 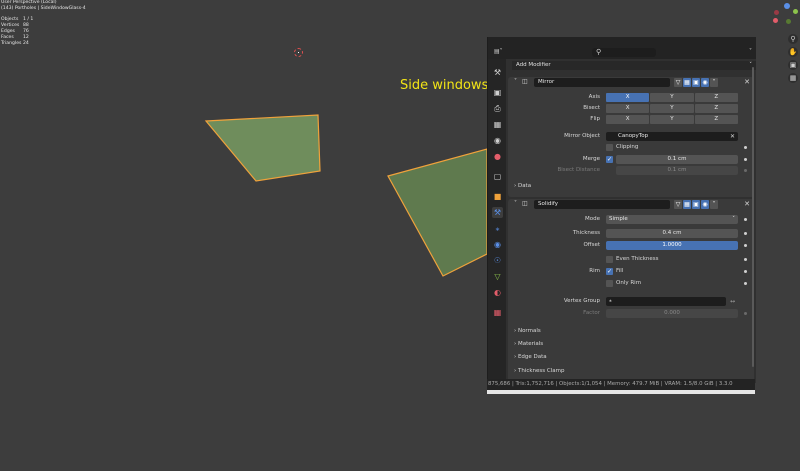 I want to click on clipping-checkbox, so click(x=609, y=147).